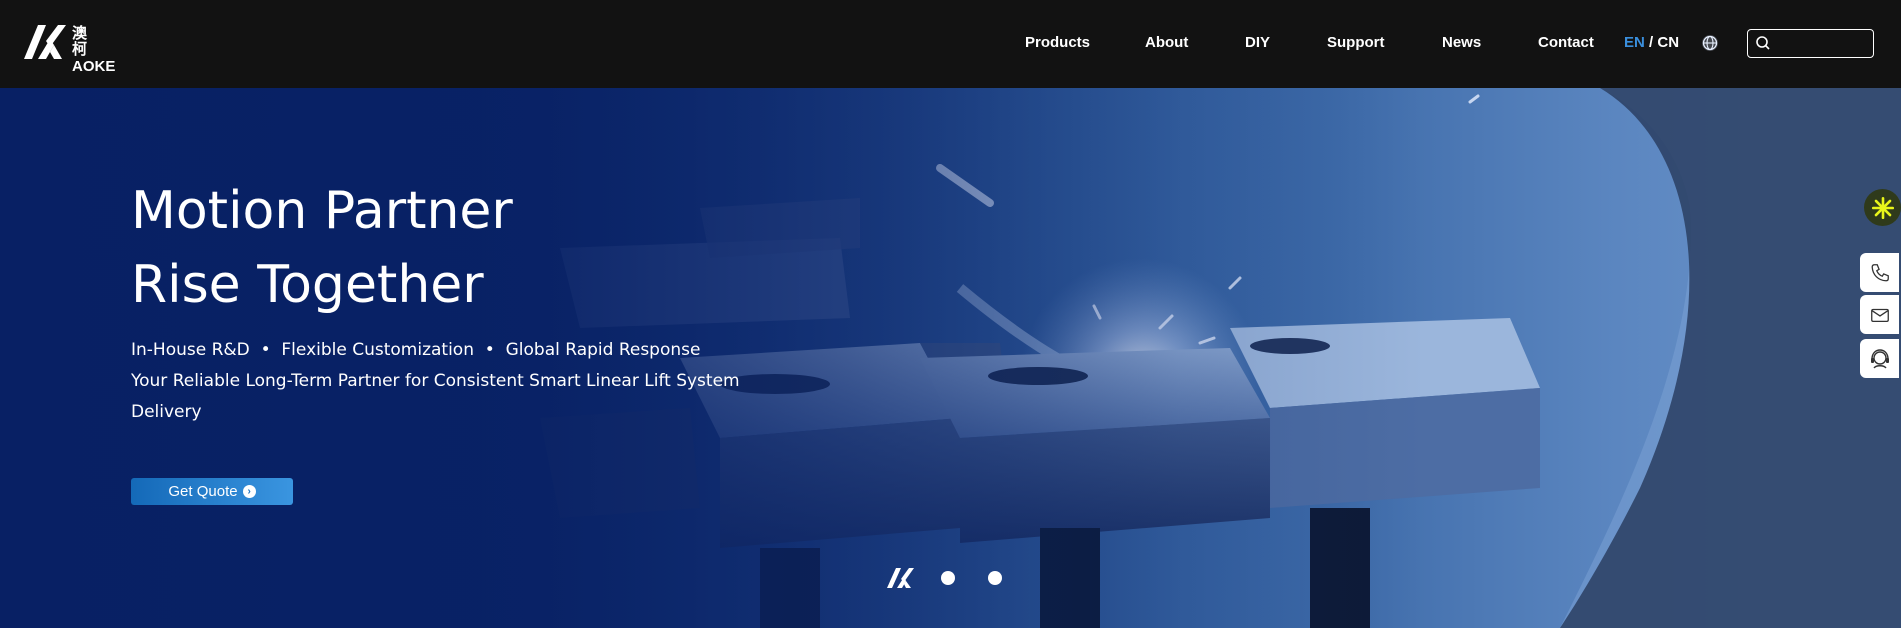 The image size is (1901, 628). Describe the element at coordinates (1166, 42) in the screenshot. I see `nav-about: About` at that location.